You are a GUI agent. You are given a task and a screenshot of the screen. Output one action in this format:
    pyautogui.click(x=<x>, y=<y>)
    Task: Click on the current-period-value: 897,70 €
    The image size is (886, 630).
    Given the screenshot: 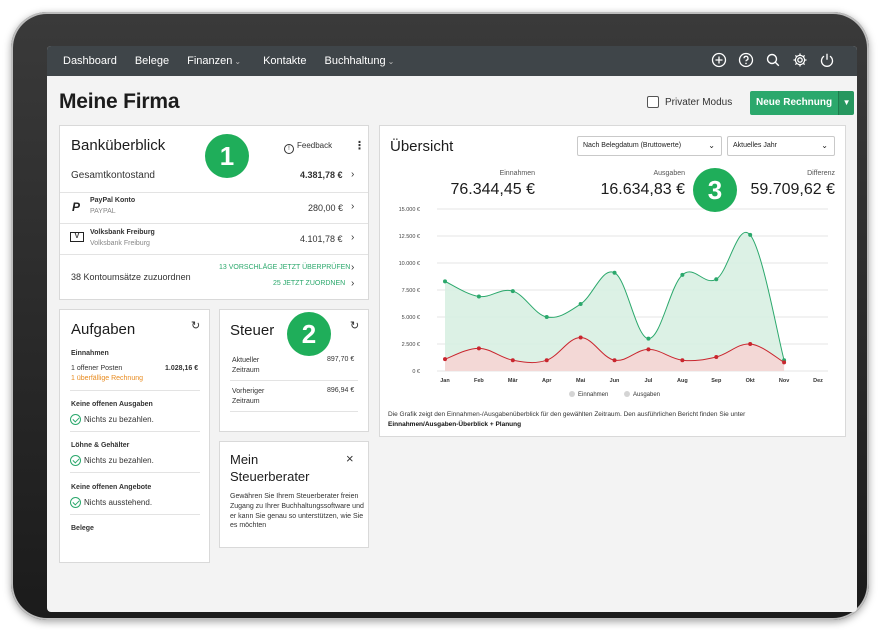 What is the action you would take?
    pyautogui.click(x=341, y=359)
    